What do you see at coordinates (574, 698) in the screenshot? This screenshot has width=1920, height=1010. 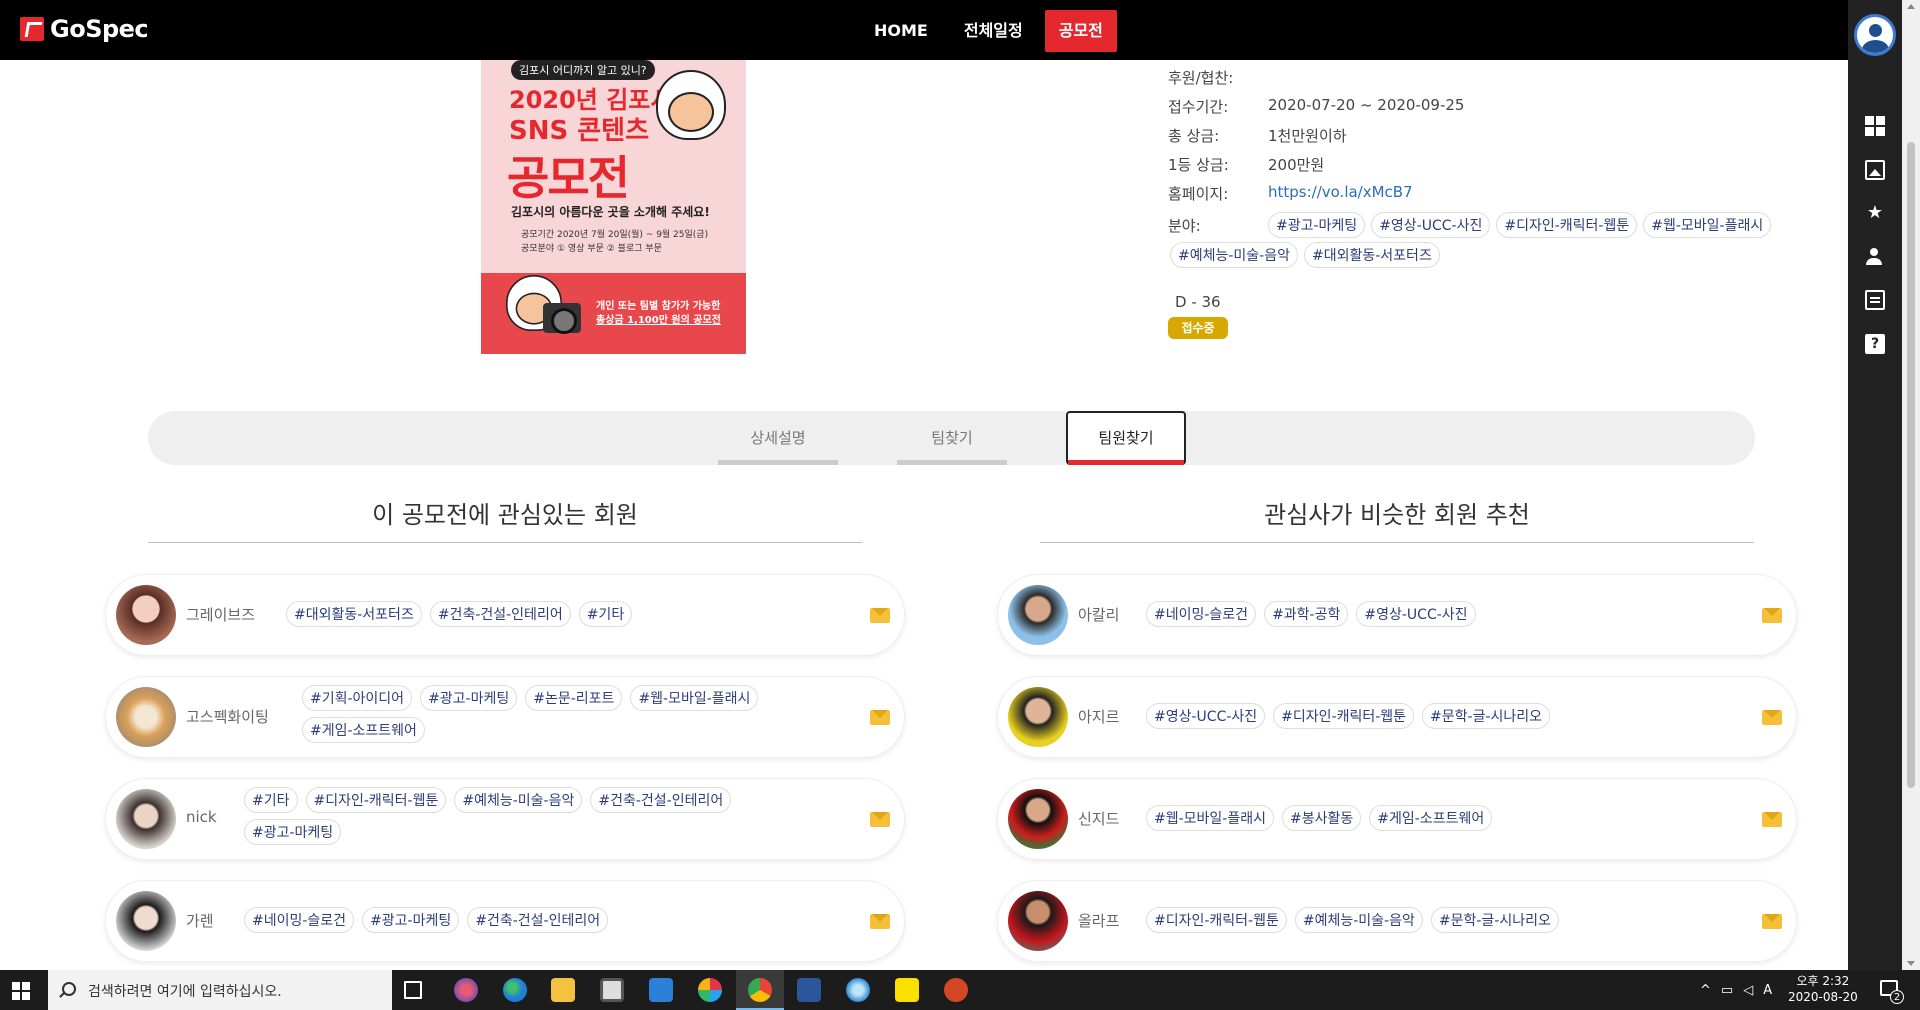 I see `member-tag: #논문-리포트` at bounding box center [574, 698].